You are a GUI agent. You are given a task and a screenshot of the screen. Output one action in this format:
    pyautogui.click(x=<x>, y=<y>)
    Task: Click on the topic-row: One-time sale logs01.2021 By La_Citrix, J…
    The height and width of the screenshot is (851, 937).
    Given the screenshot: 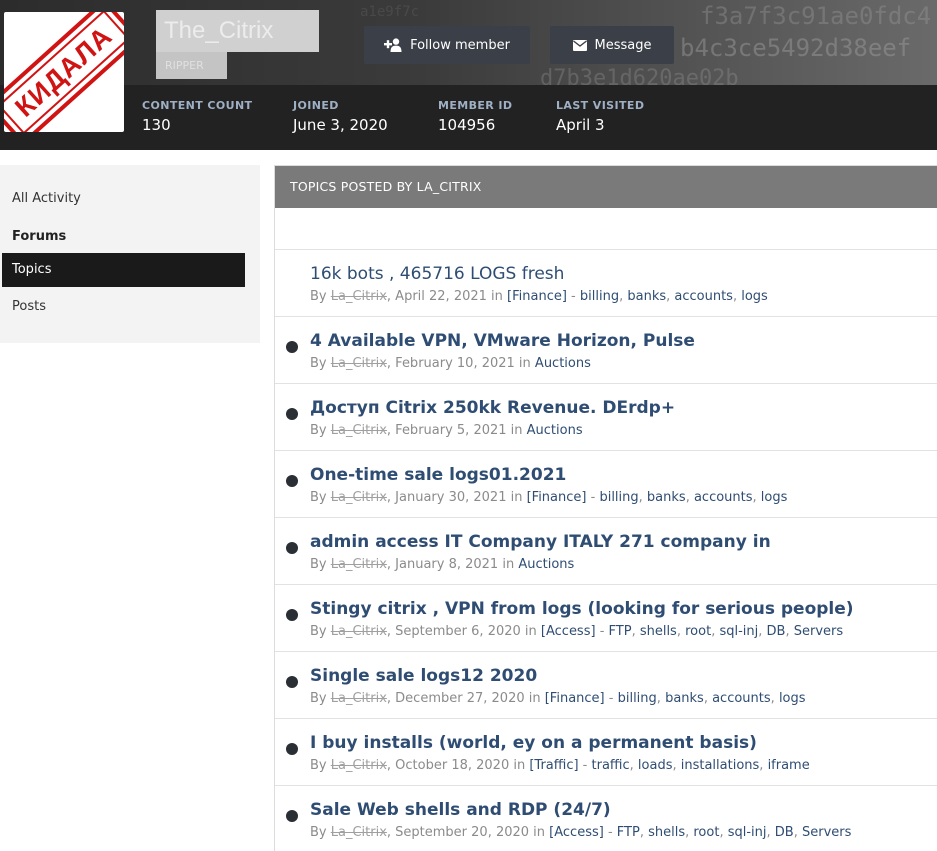 What is the action you would take?
    pyautogui.click(x=606, y=484)
    